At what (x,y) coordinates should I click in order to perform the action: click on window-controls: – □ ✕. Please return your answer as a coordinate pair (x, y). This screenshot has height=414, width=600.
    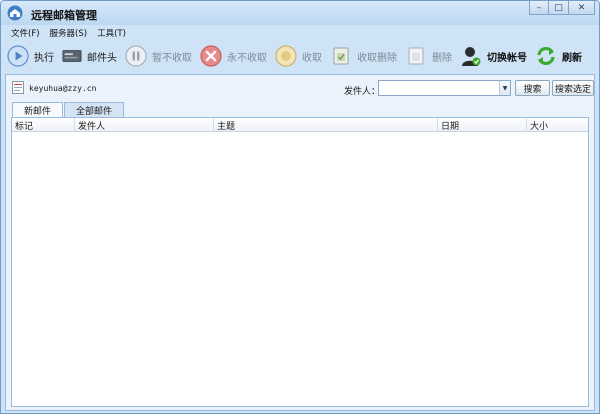
    Looking at the image, I should click on (562, 8).